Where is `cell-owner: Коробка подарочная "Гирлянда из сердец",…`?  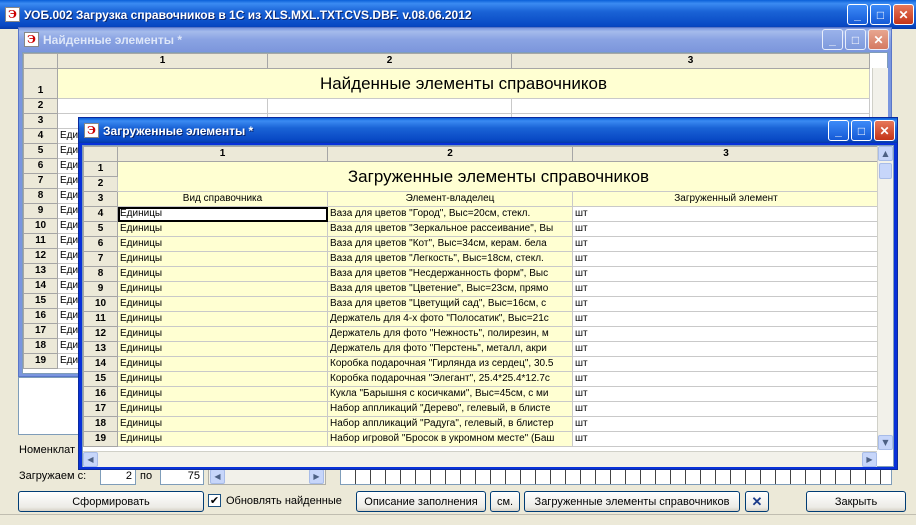
cell-owner: Коробка подарочная "Гирлянда из сердец",… is located at coordinates (450, 364).